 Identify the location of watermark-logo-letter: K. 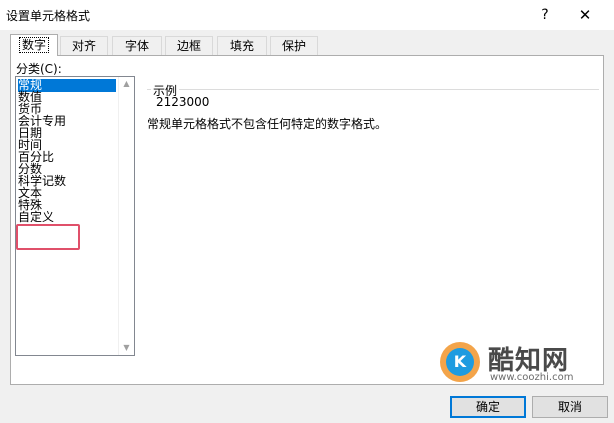
(460, 362).